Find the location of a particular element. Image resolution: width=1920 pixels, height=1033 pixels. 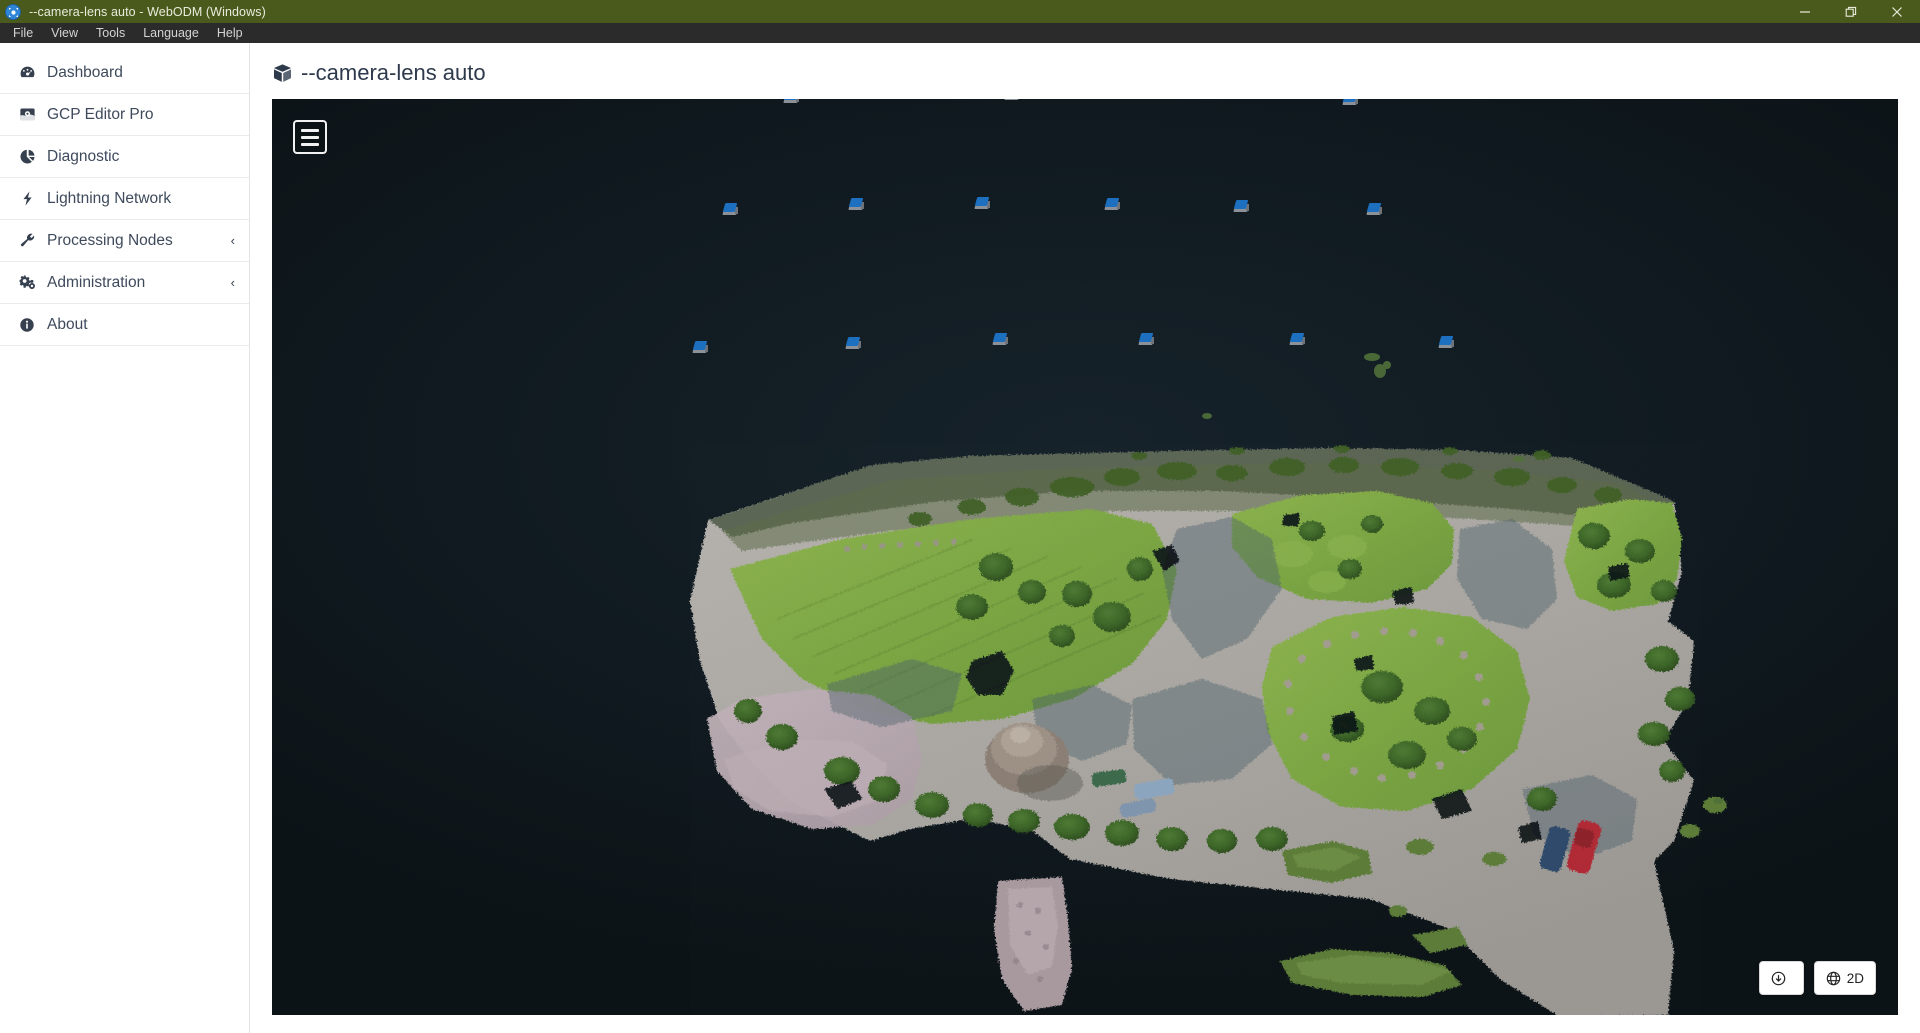

wrench-icon is located at coordinates (27, 240).